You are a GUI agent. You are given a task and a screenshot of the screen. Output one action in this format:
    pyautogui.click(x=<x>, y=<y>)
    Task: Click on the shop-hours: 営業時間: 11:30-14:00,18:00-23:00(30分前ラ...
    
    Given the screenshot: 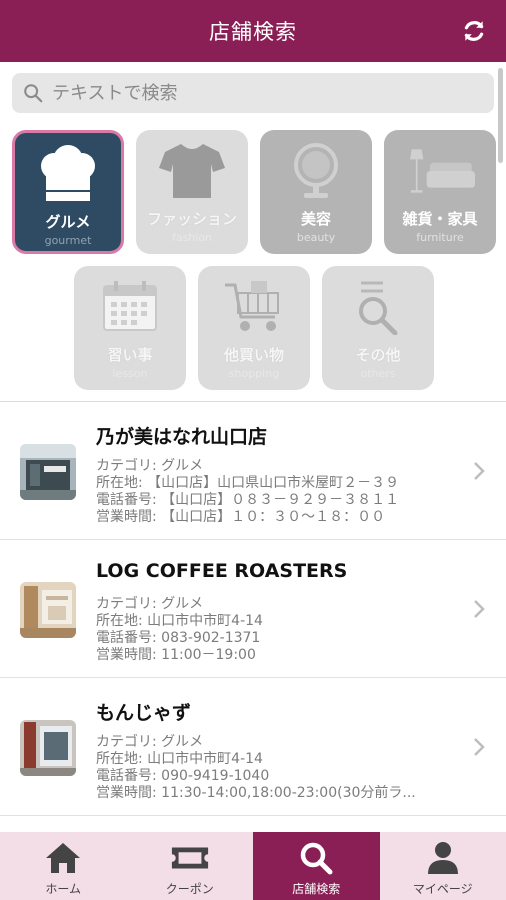 What is the action you would take?
    pyautogui.click(x=256, y=793)
    